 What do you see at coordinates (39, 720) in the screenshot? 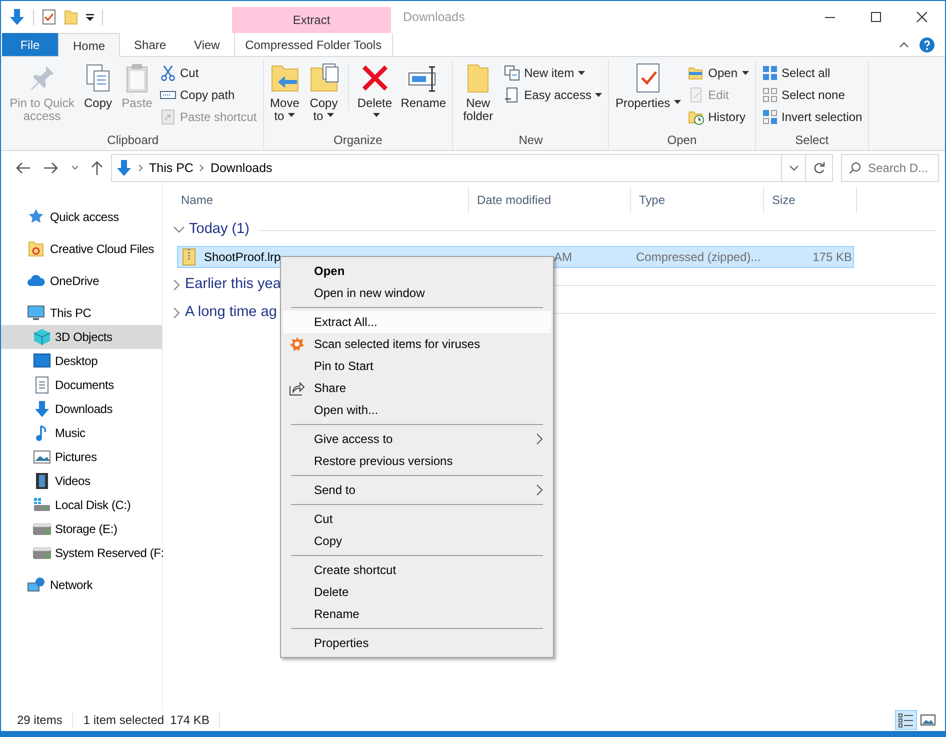
I see `item-count: 29 items` at bounding box center [39, 720].